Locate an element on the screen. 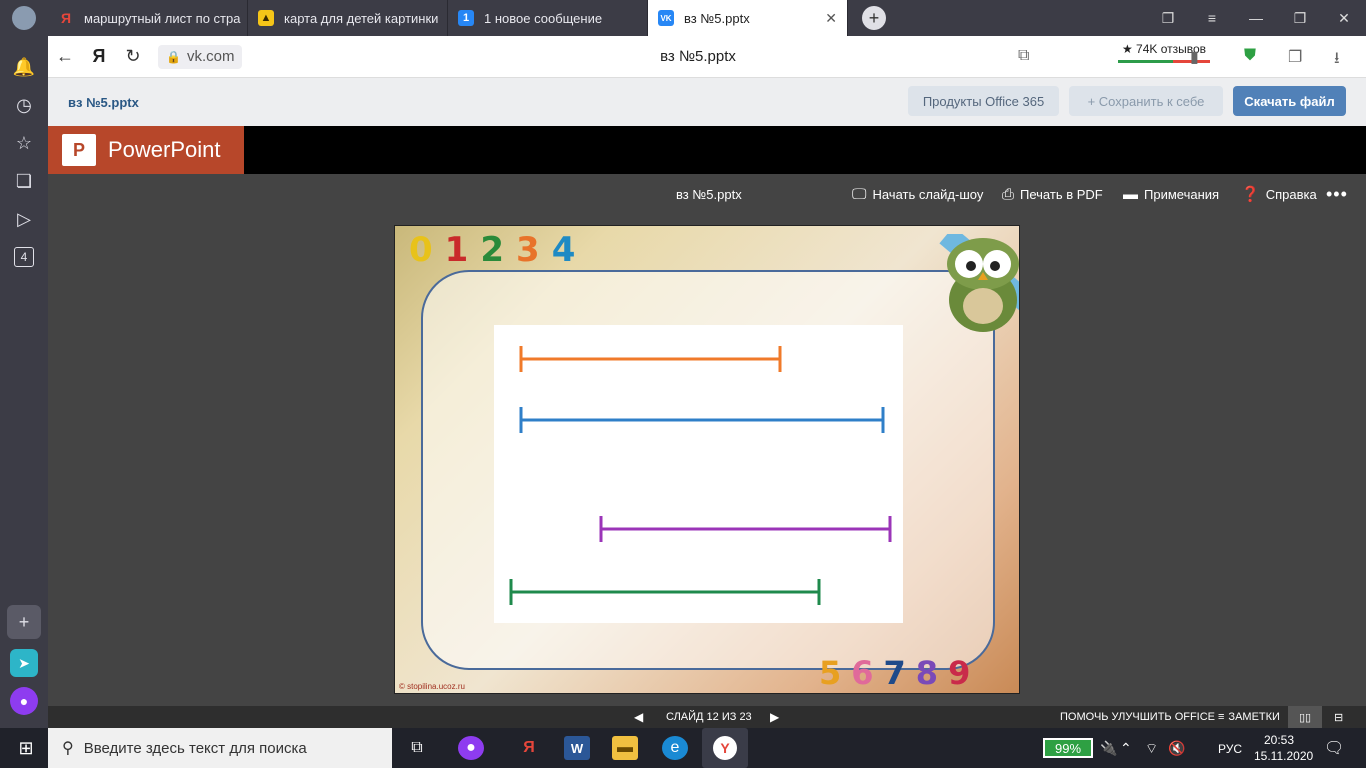  close-tab-icon: ✕ is located at coordinates (831, 18).